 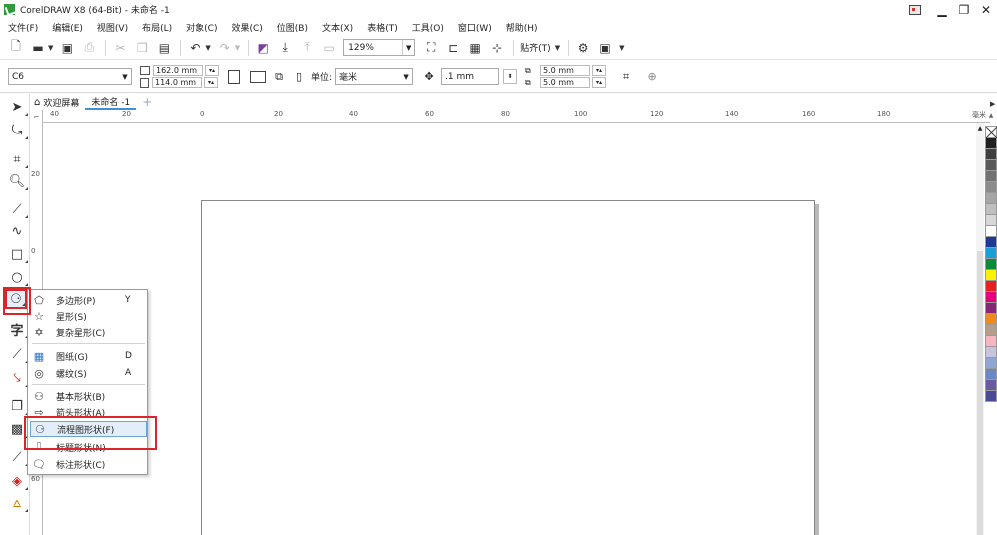 I want to click on minimize-button: ▁, so click(x=942, y=9).